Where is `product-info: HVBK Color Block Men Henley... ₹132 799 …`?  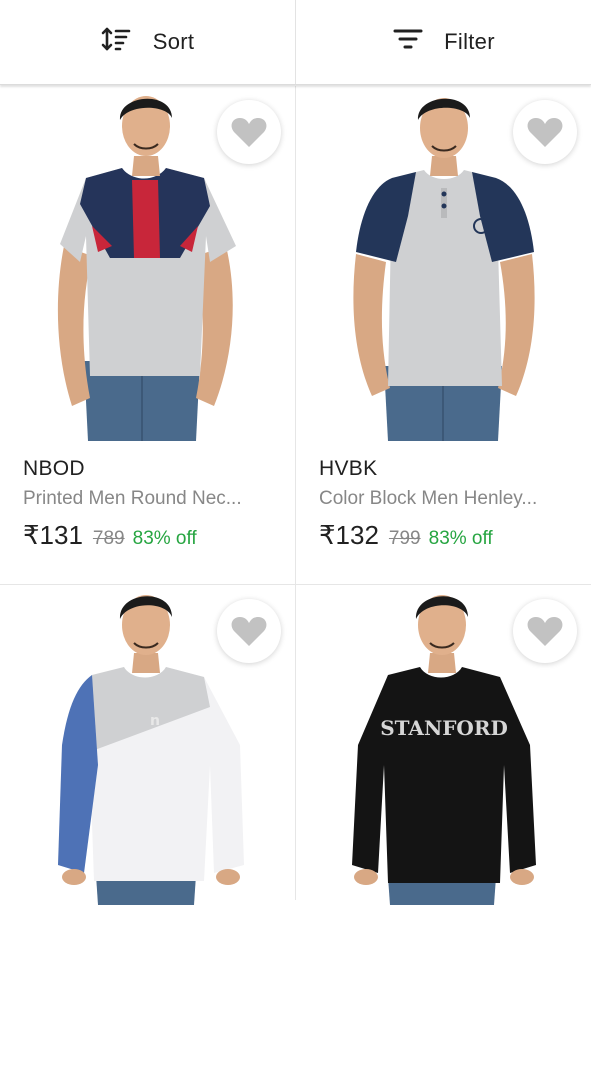 product-info: HVBK Color Block Men Henley... ₹132 799 … is located at coordinates (448, 503).